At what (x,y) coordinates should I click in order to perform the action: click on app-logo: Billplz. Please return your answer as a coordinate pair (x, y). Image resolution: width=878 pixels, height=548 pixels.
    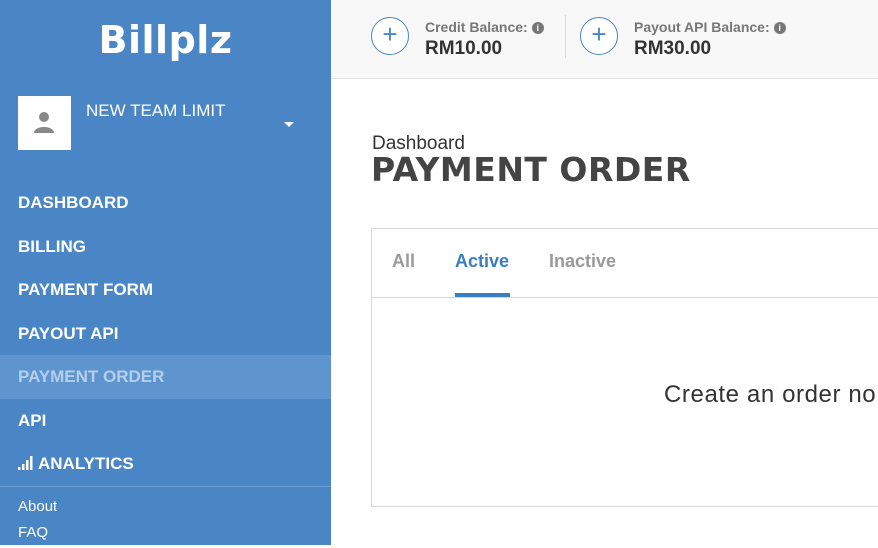
    Looking at the image, I should click on (165, 40).